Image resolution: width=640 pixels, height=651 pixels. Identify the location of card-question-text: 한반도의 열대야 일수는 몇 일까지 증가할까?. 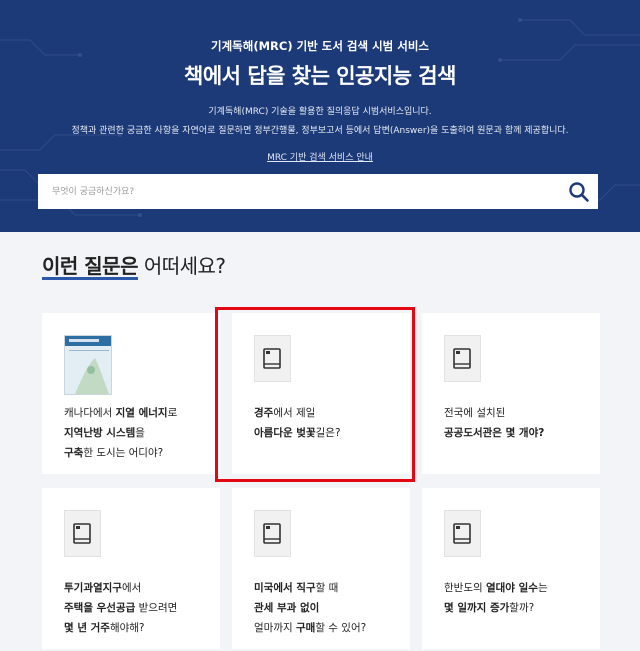
(519, 598).